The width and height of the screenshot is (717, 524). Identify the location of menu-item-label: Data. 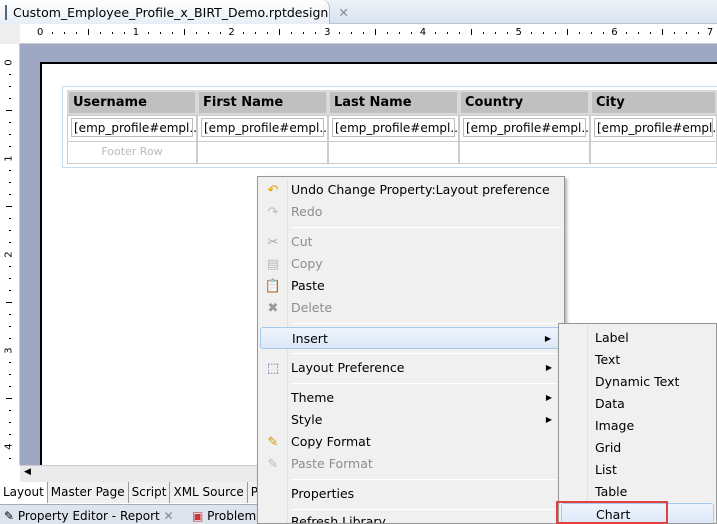
(610, 403).